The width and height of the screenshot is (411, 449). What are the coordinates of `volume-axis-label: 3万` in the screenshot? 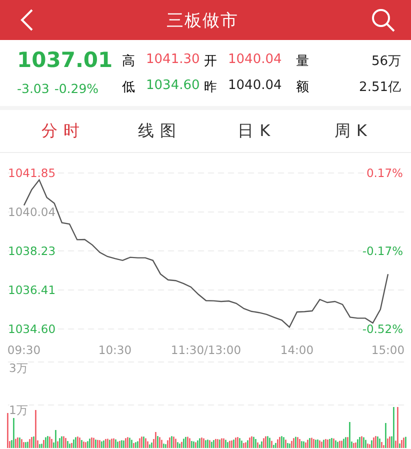 It's located at (18, 368).